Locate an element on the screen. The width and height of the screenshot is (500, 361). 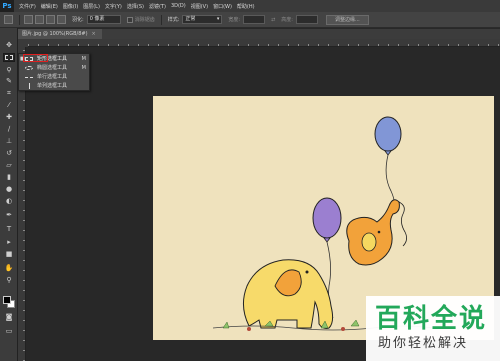
new-selection-icon is located at coordinates (28, 19).